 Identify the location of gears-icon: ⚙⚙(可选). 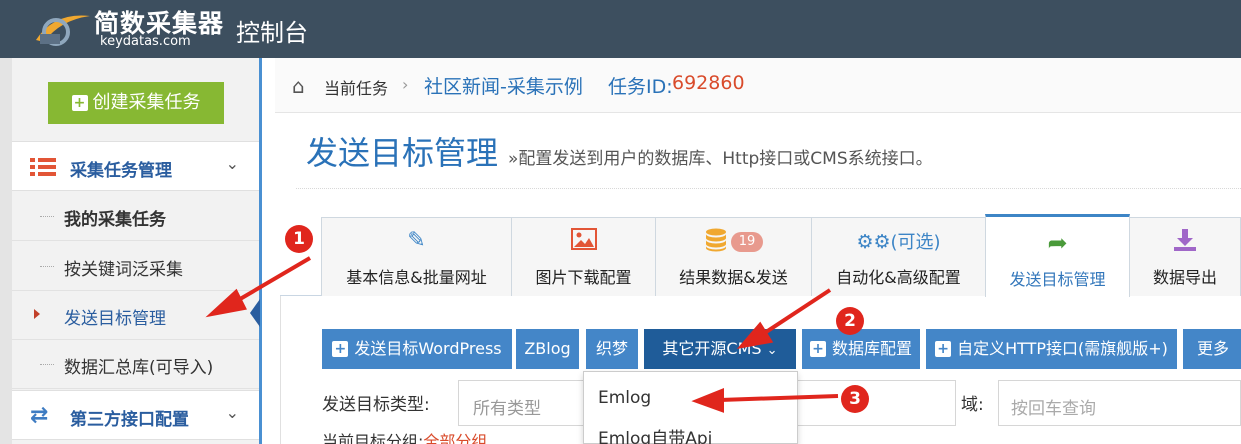
(898, 242).